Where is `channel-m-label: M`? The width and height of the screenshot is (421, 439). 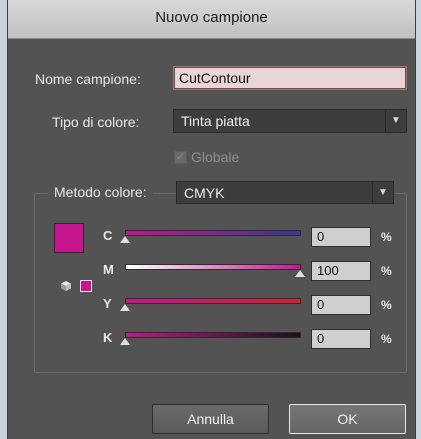 channel-m-label: M is located at coordinates (108, 269).